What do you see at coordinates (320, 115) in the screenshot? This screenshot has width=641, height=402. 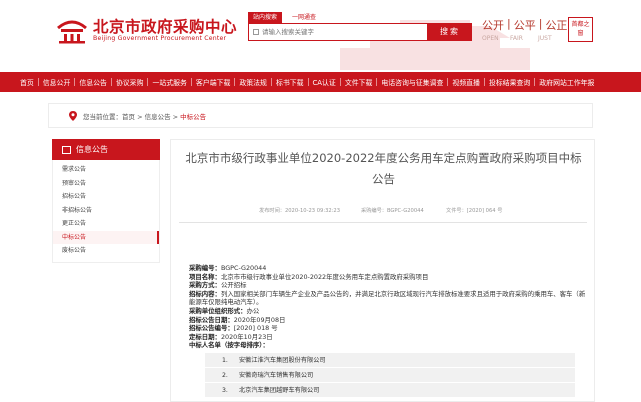 I see `breadcrumb: 您当前位置：首页 > 信息公告 > 中标公告` at bounding box center [320, 115].